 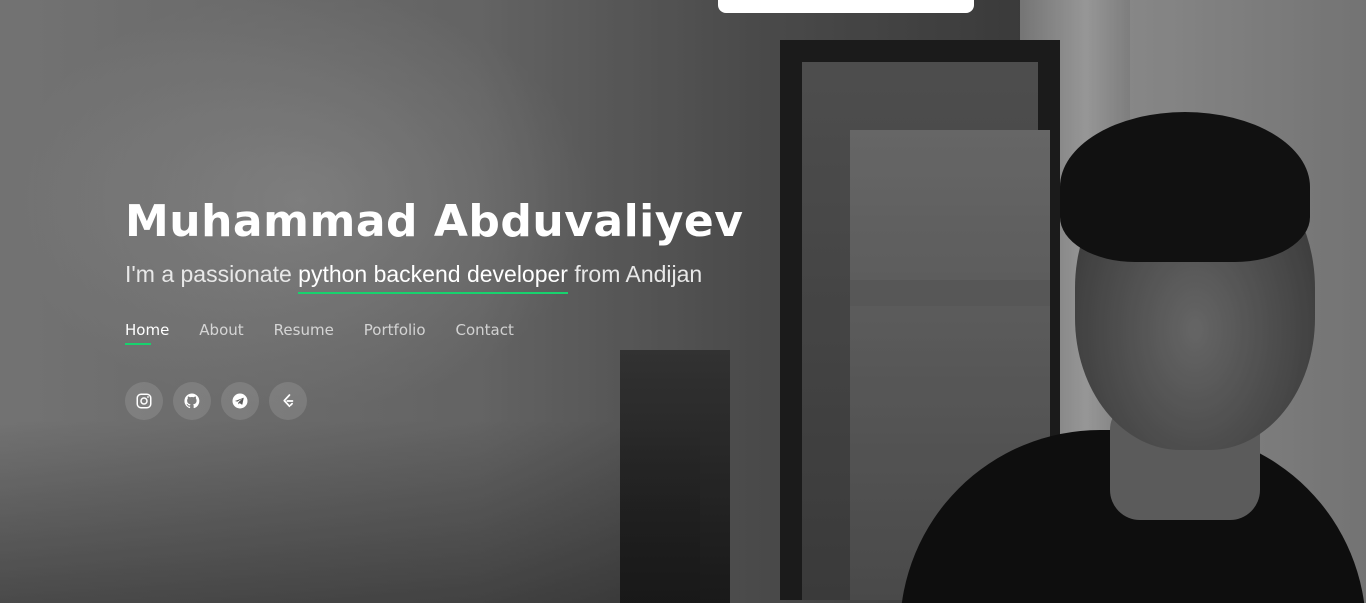 What do you see at coordinates (212, 274) in the screenshot?
I see `tagline-prefix: I'm a passionate` at bounding box center [212, 274].